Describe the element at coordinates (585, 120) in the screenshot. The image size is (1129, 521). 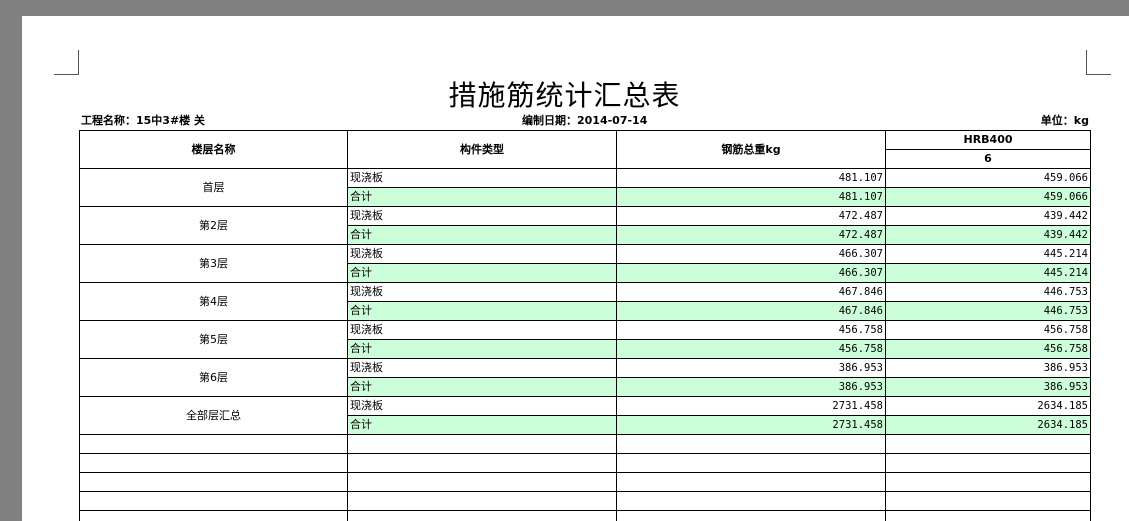
I see `compile-date: 编制日期：2014-07-14` at that location.